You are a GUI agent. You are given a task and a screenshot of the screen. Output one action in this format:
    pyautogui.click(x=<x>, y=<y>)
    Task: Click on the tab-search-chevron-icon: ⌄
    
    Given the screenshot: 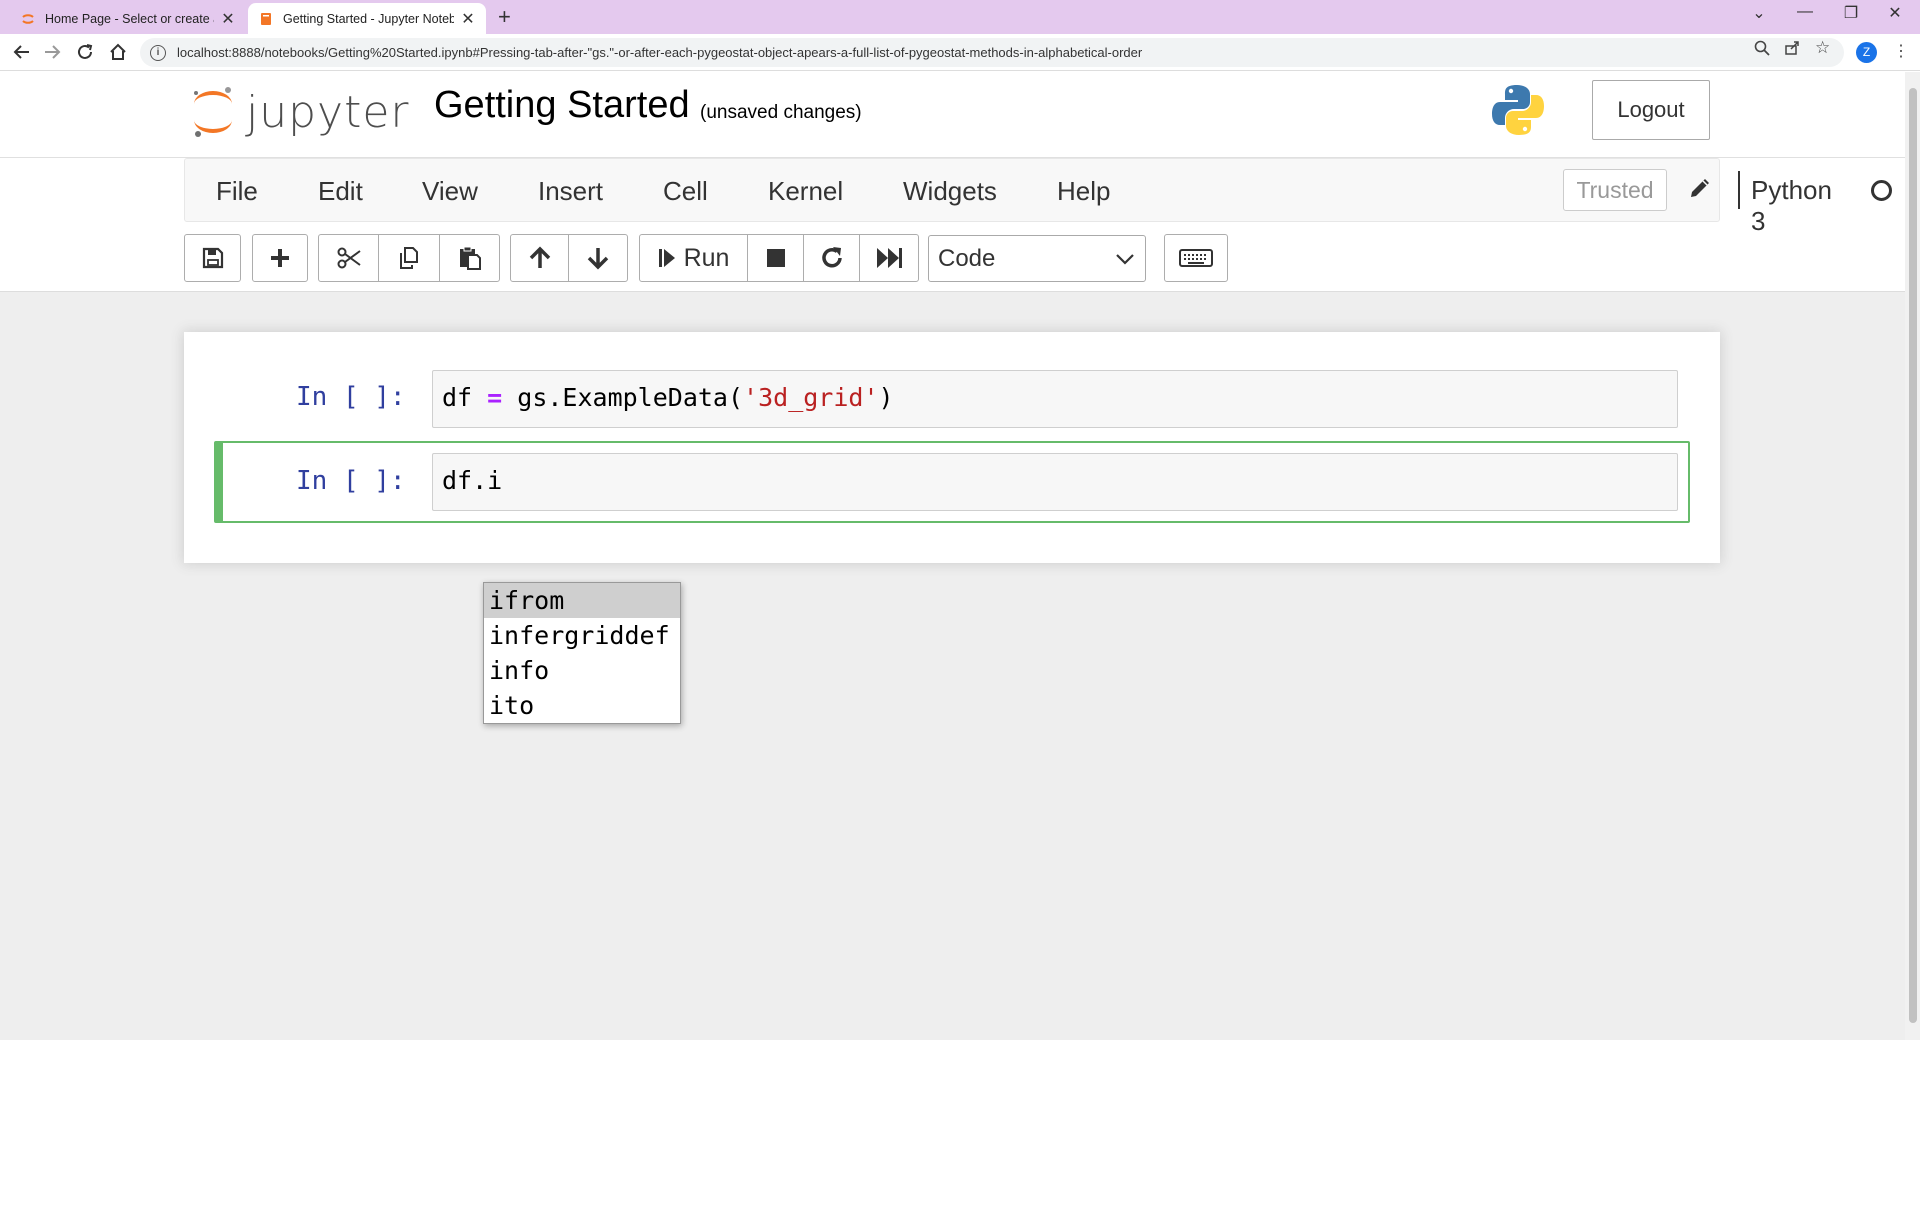 What is the action you would take?
    pyautogui.click(x=1759, y=13)
    